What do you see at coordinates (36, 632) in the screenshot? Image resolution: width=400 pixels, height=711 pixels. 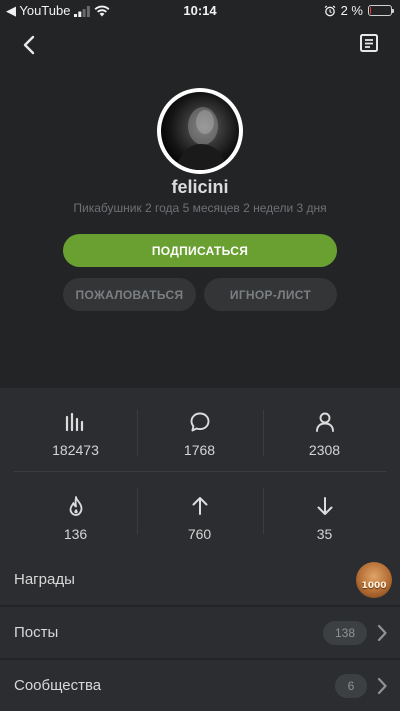 I see `posts-label: Посты` at bounding box center [36, 632].